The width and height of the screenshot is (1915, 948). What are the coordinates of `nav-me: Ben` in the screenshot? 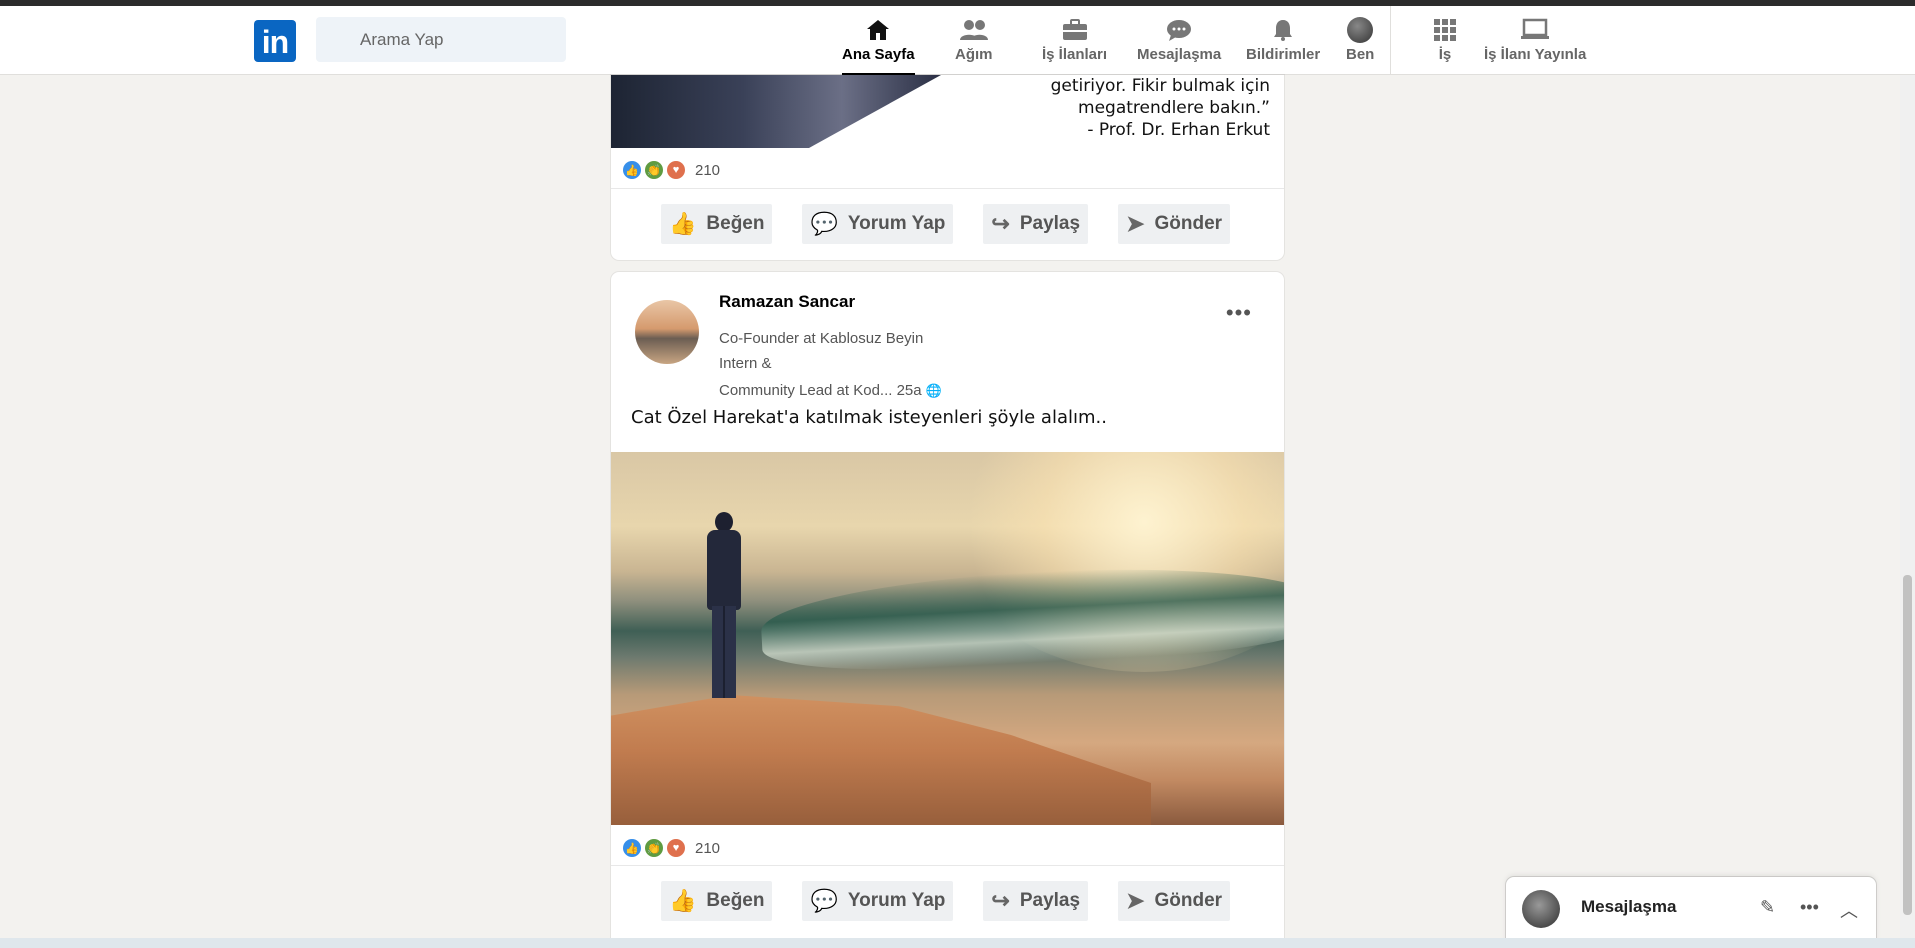 It's located at (1360, 44).